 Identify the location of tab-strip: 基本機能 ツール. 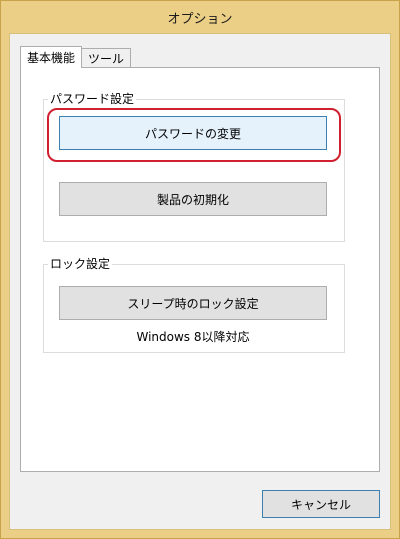
(76, 57).